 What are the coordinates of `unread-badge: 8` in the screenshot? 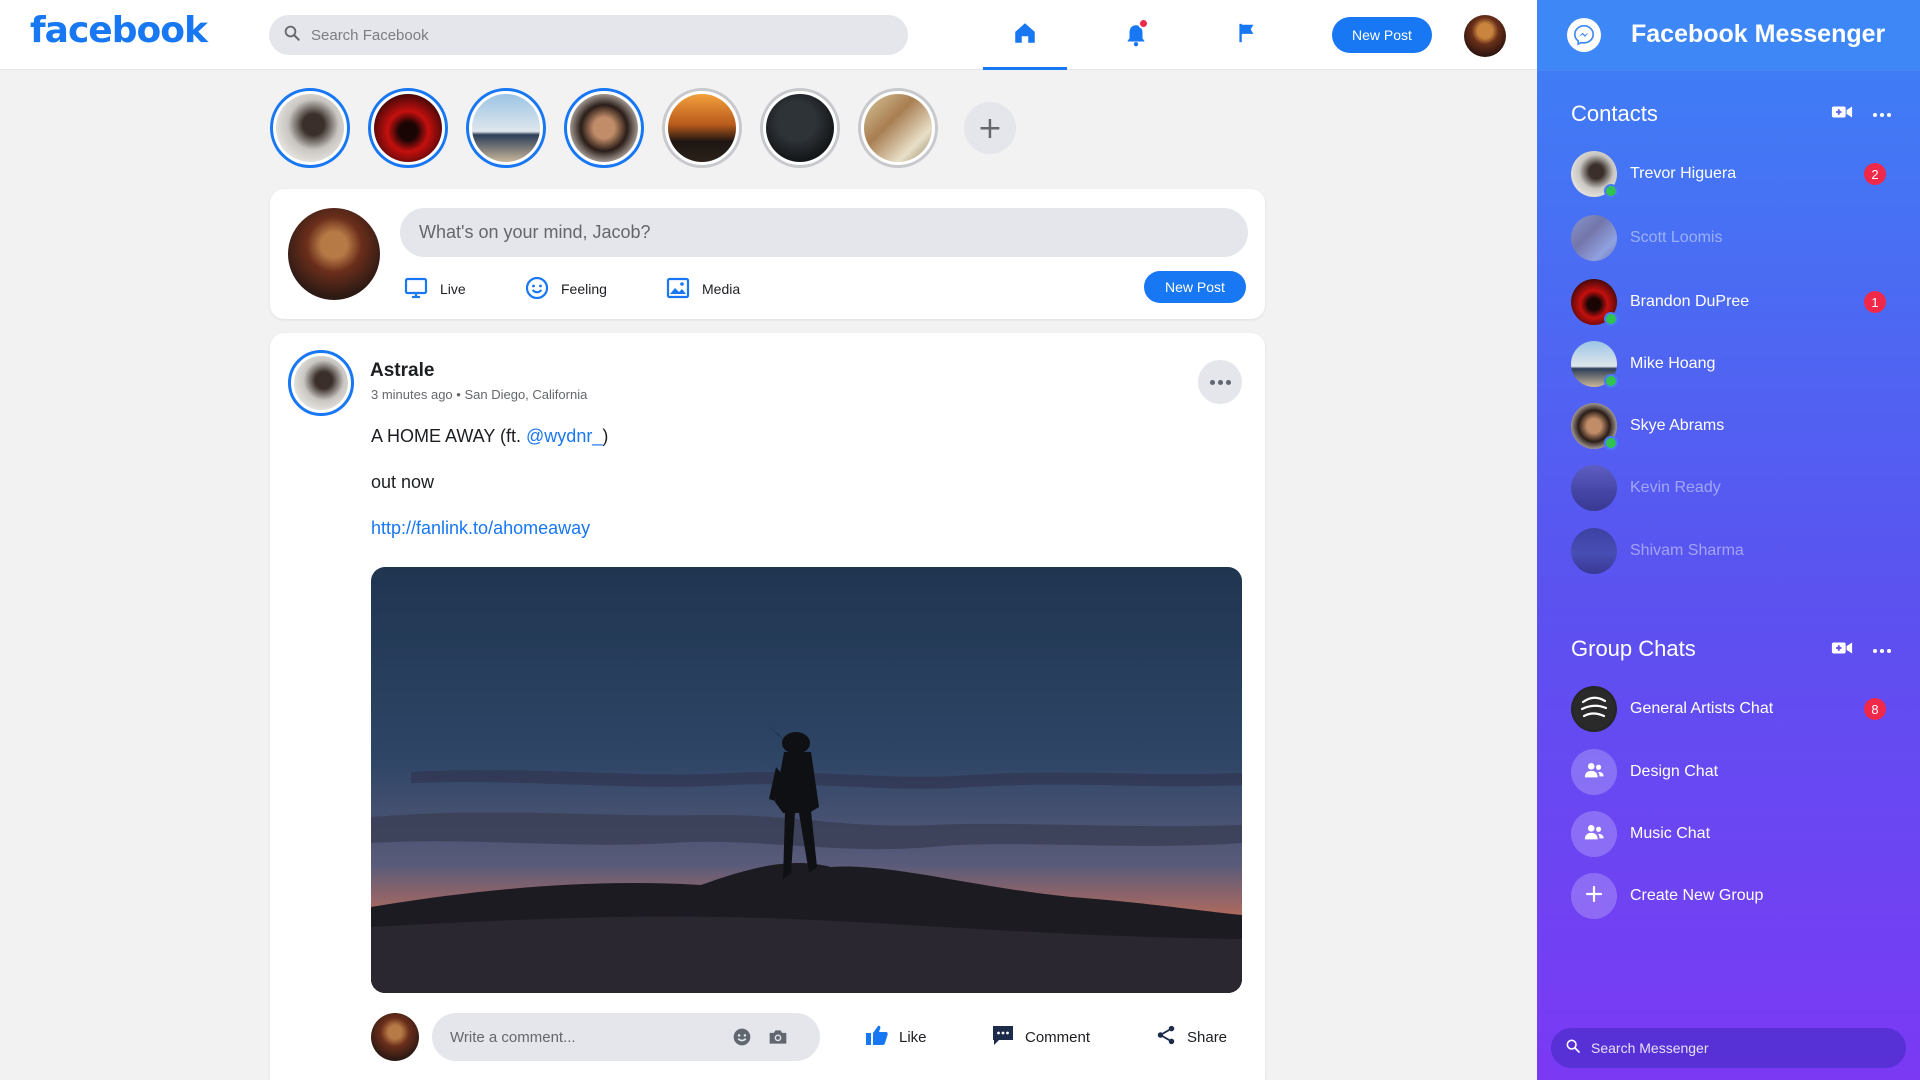 It's located at (1875, 709).